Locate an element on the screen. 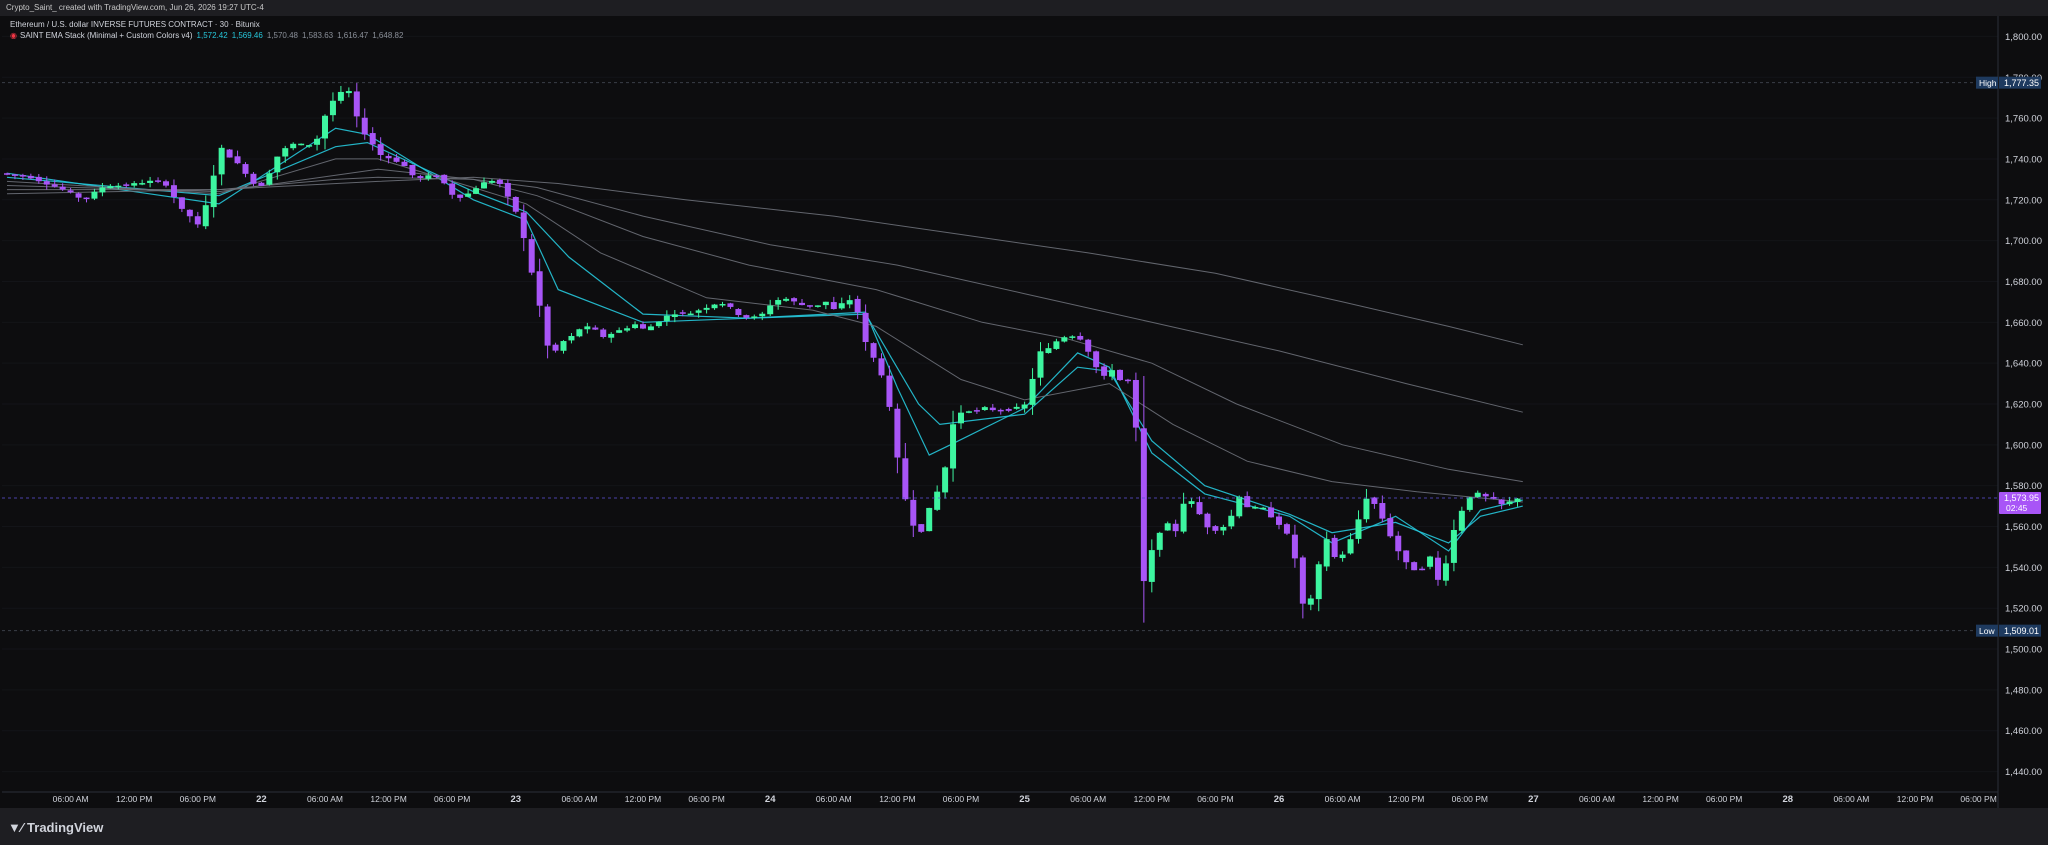 This screenshot has height=845, width=2048. indicator-visibility-icon: ◉ is located at coordinates (13, 35).